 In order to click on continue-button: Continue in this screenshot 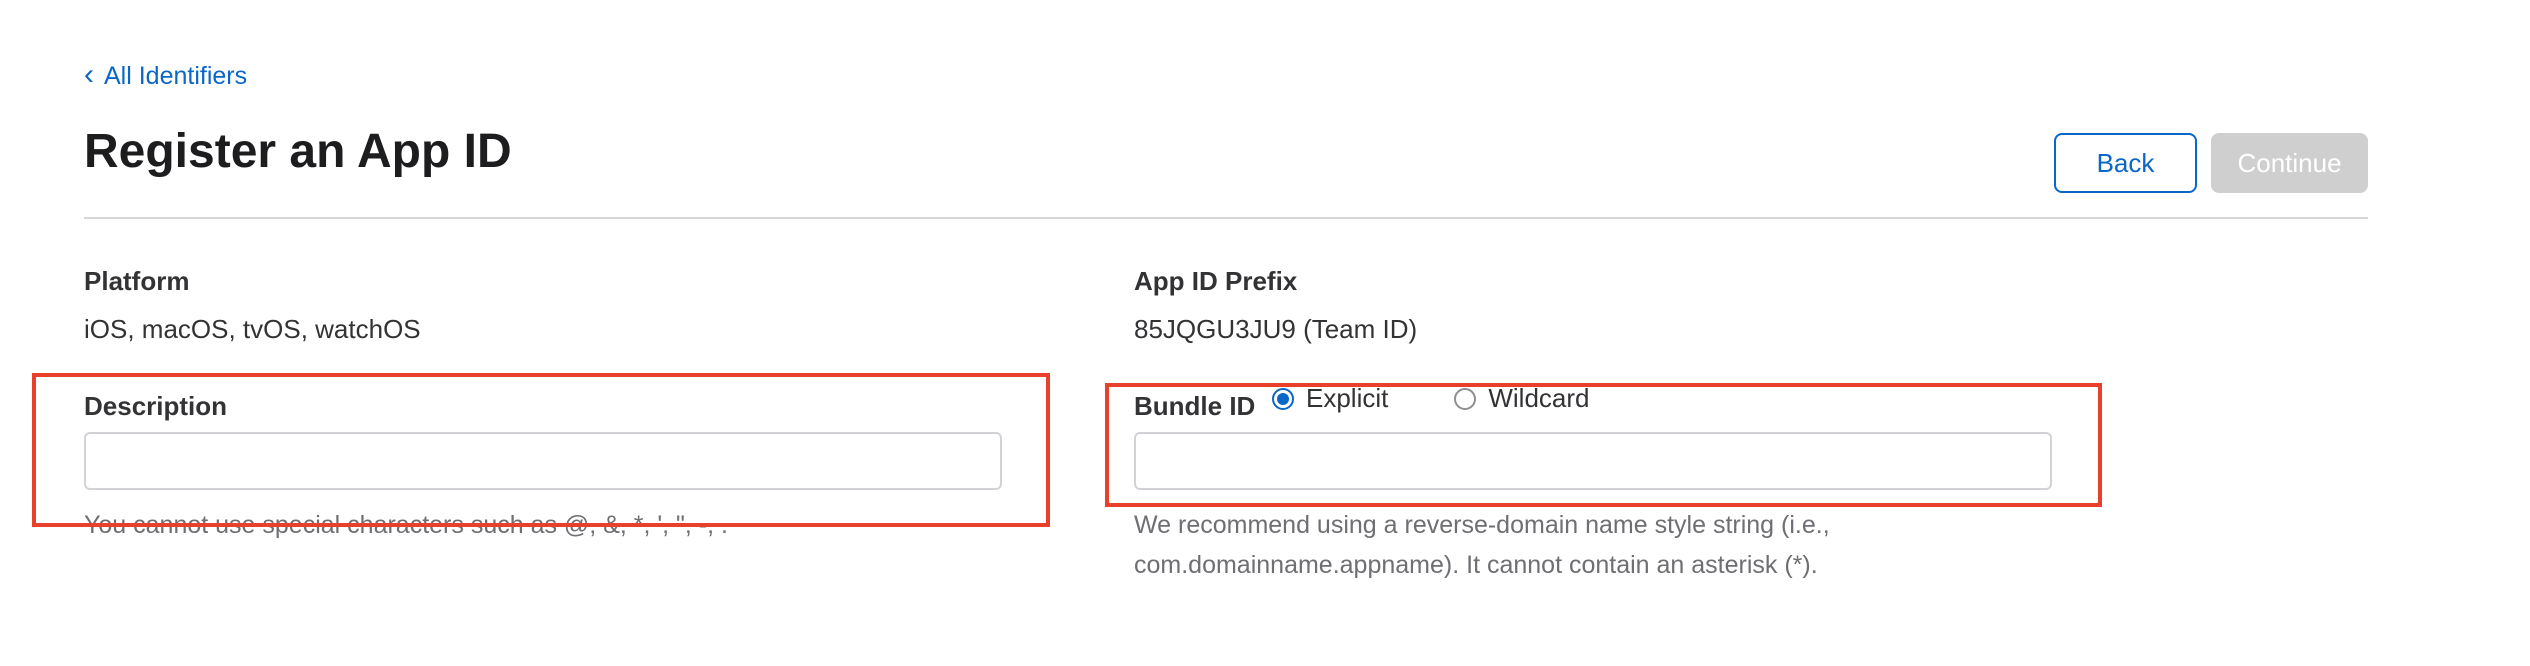, I will do `click(2289, 163)`.